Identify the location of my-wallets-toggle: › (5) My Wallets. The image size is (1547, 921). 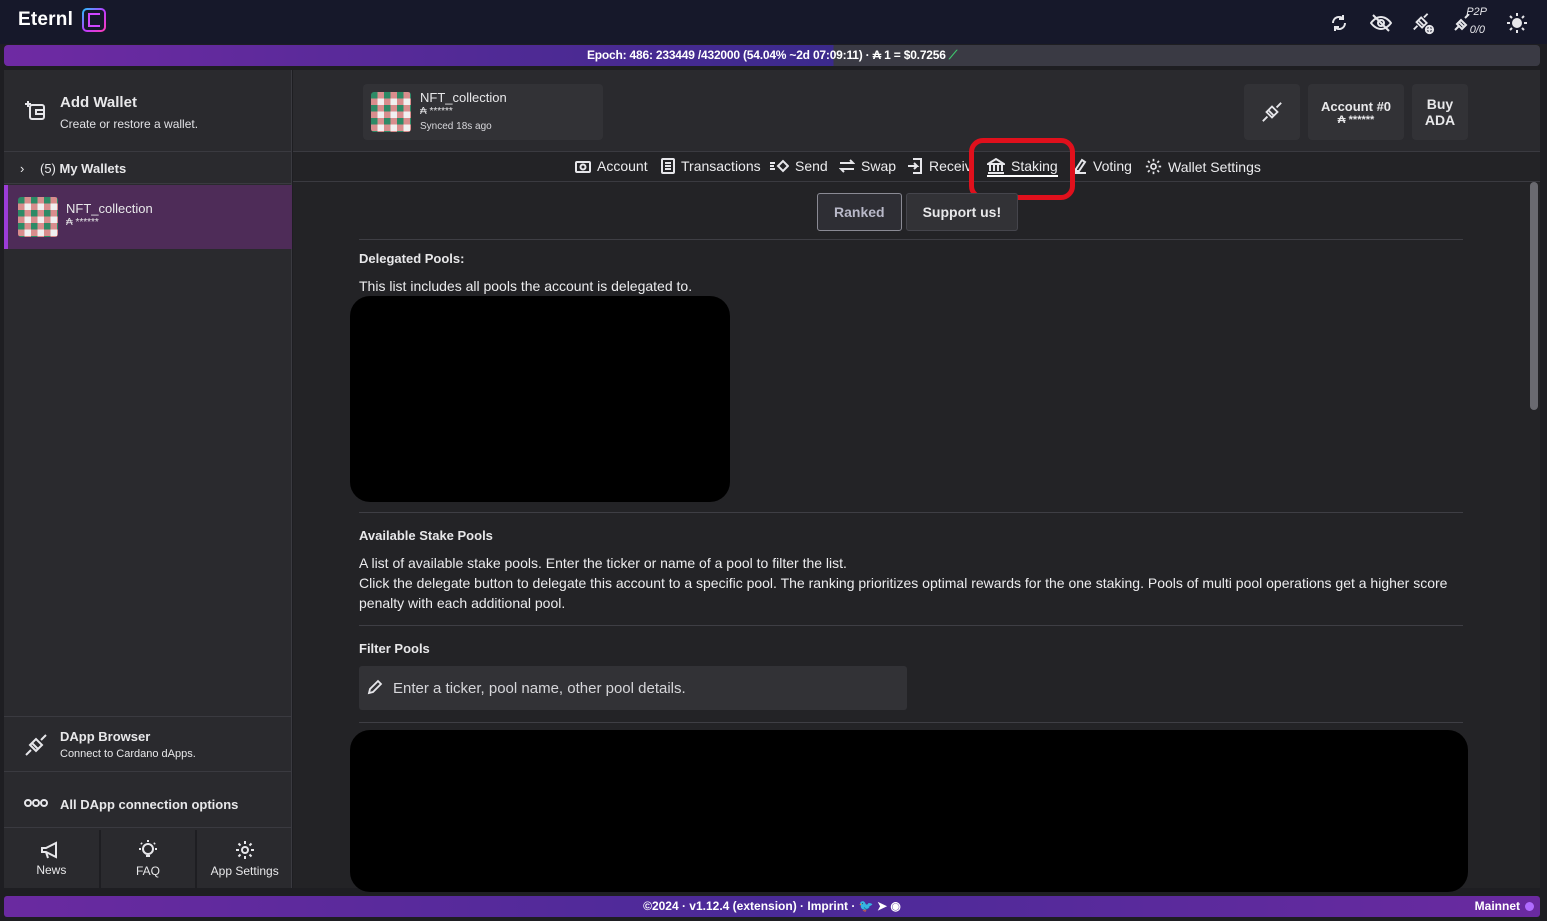
(148, 169).